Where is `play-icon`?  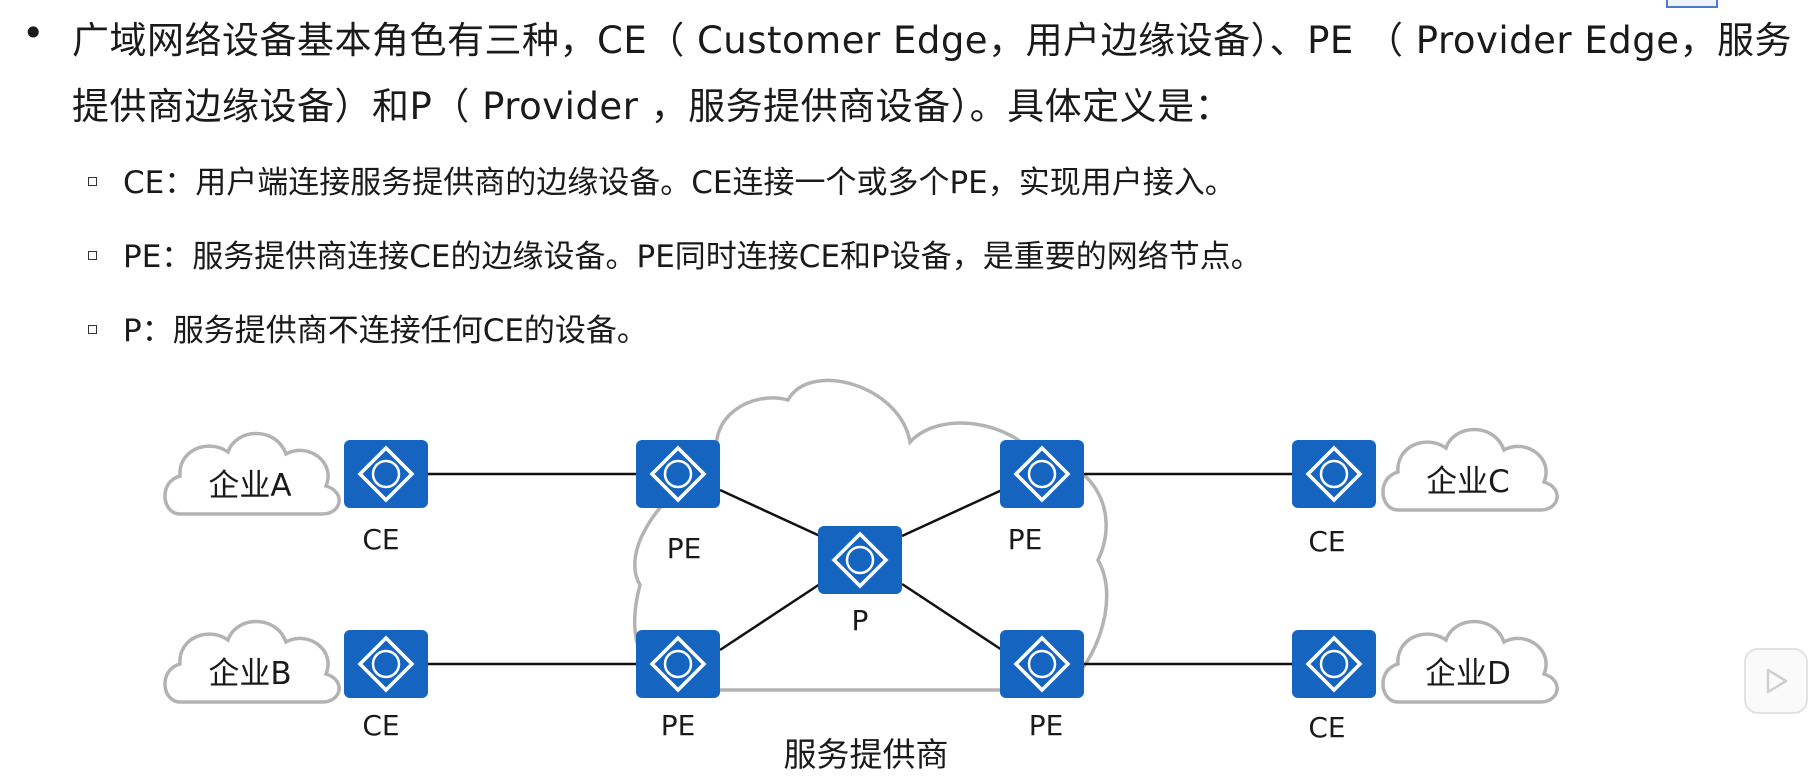
play-icon is located at coordinates (1777, 681).